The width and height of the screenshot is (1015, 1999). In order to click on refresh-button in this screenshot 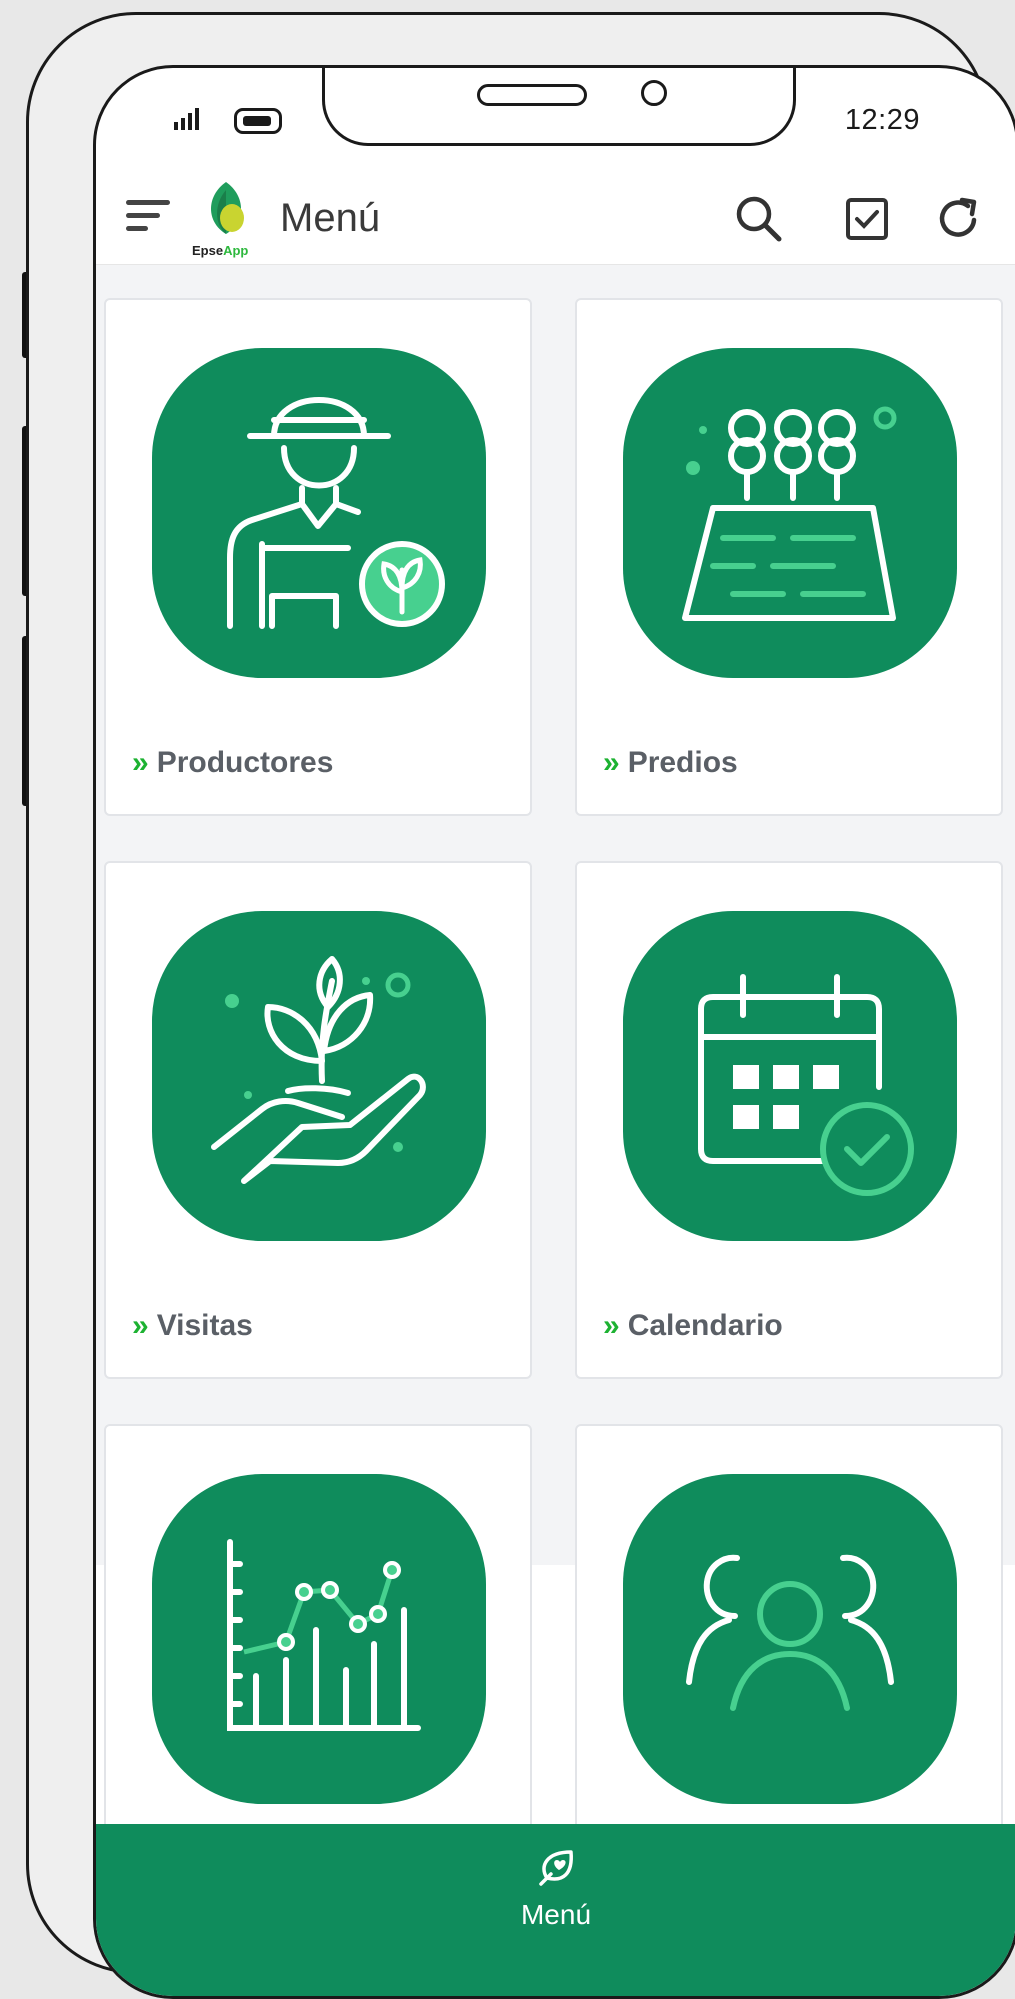, I will do `click(959, 219)`.